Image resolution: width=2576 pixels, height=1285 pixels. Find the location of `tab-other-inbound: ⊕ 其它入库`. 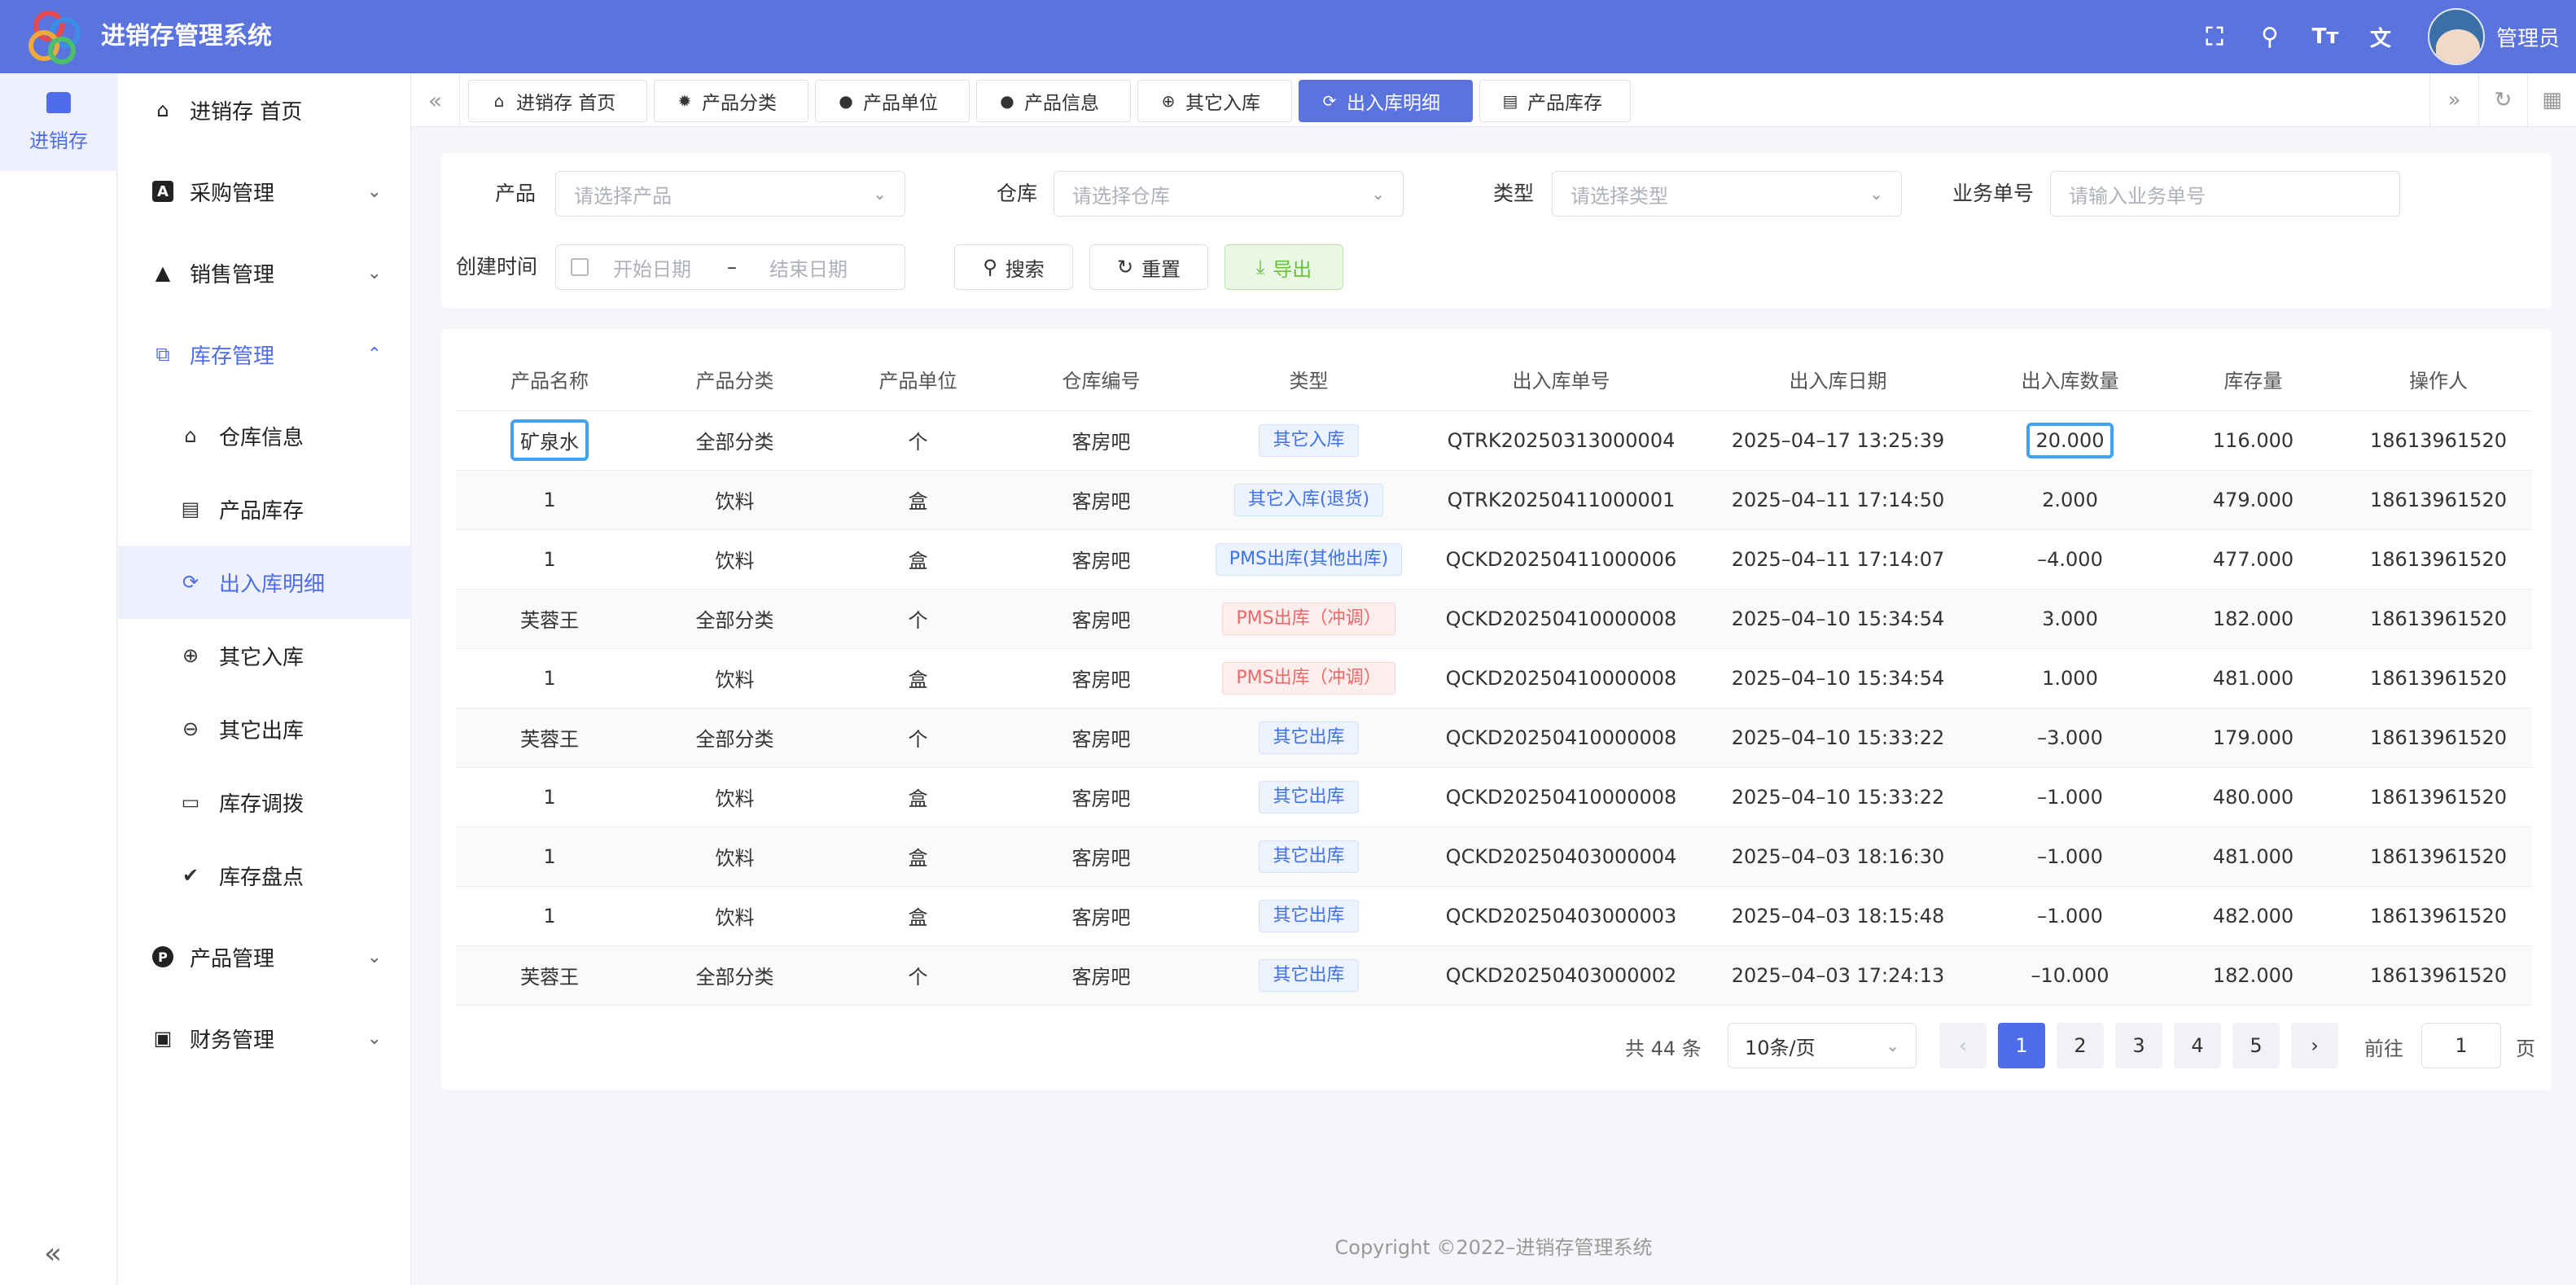

tab-other-inbound: ⊕ 其它入库 is located at coordinates (1214, 101).